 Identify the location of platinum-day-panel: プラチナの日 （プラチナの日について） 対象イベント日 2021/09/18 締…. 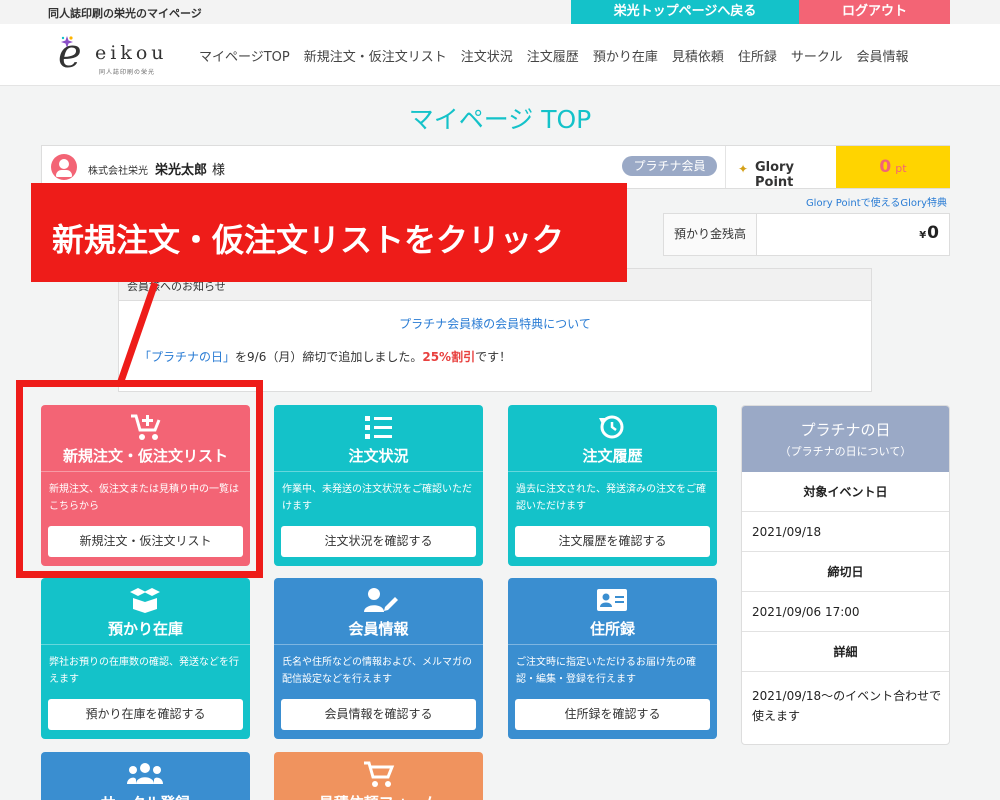
(845, 575).